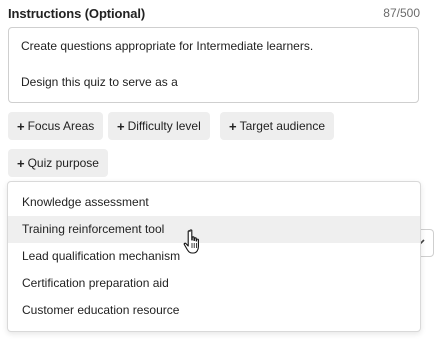 The image size is (446, 342). I want to click on chip-label: Focus Areas, so click(61, 126).